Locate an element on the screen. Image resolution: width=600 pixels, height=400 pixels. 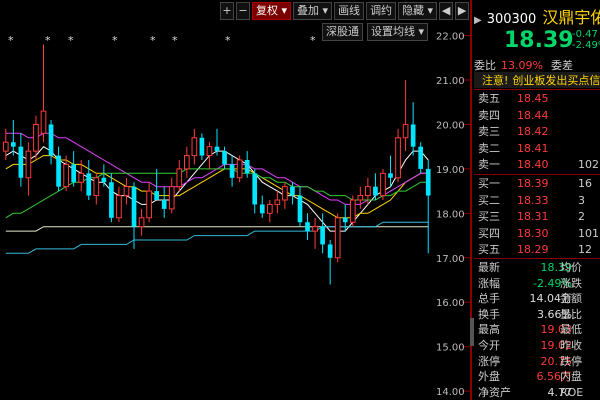
stat-label-2: 金额 is located at coordinates (571, 299).